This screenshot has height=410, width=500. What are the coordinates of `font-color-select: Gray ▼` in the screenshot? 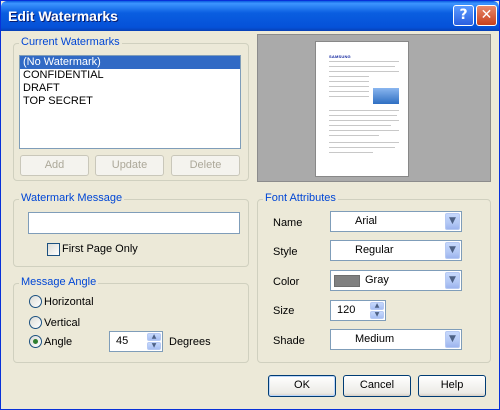 It's located at (396, 280).